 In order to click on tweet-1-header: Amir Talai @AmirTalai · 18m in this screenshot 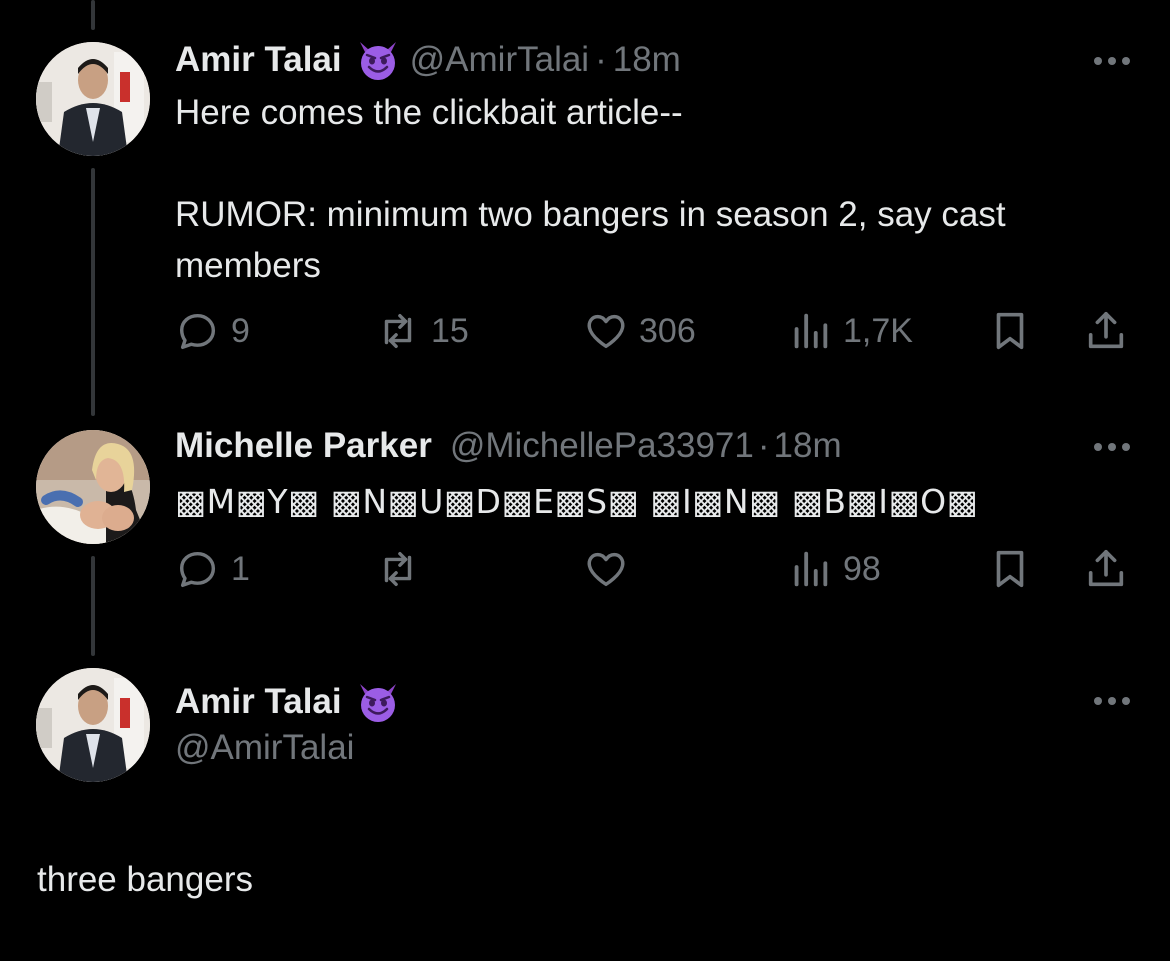, I will do `click(428, 60)`.